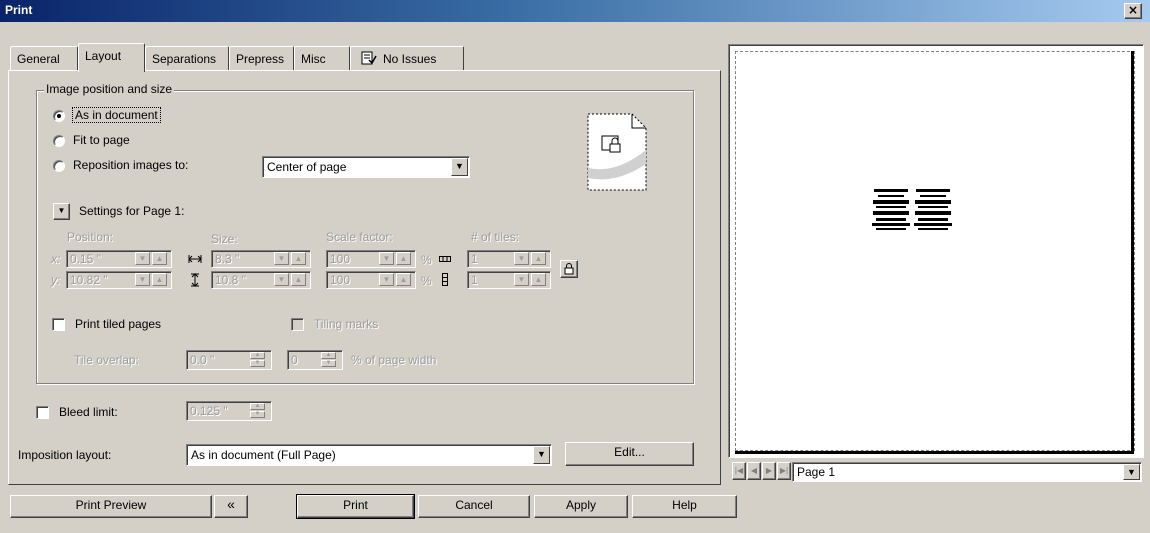 The width and height of the screenshot is (1150, 533). Describe the element at coordinates (495, 237) in the screenshot. I see `tiles-header: # of tiles:` at that location.